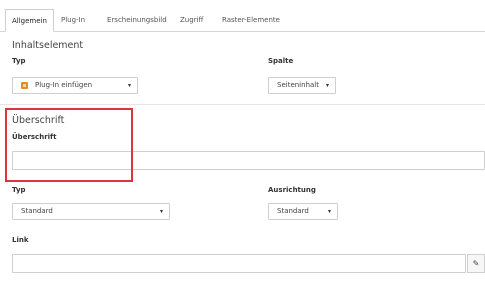 The height and width of the screenshot is (282, 485). I want to click on type-select-value: Plug-In einfügen, so click(64, 85).